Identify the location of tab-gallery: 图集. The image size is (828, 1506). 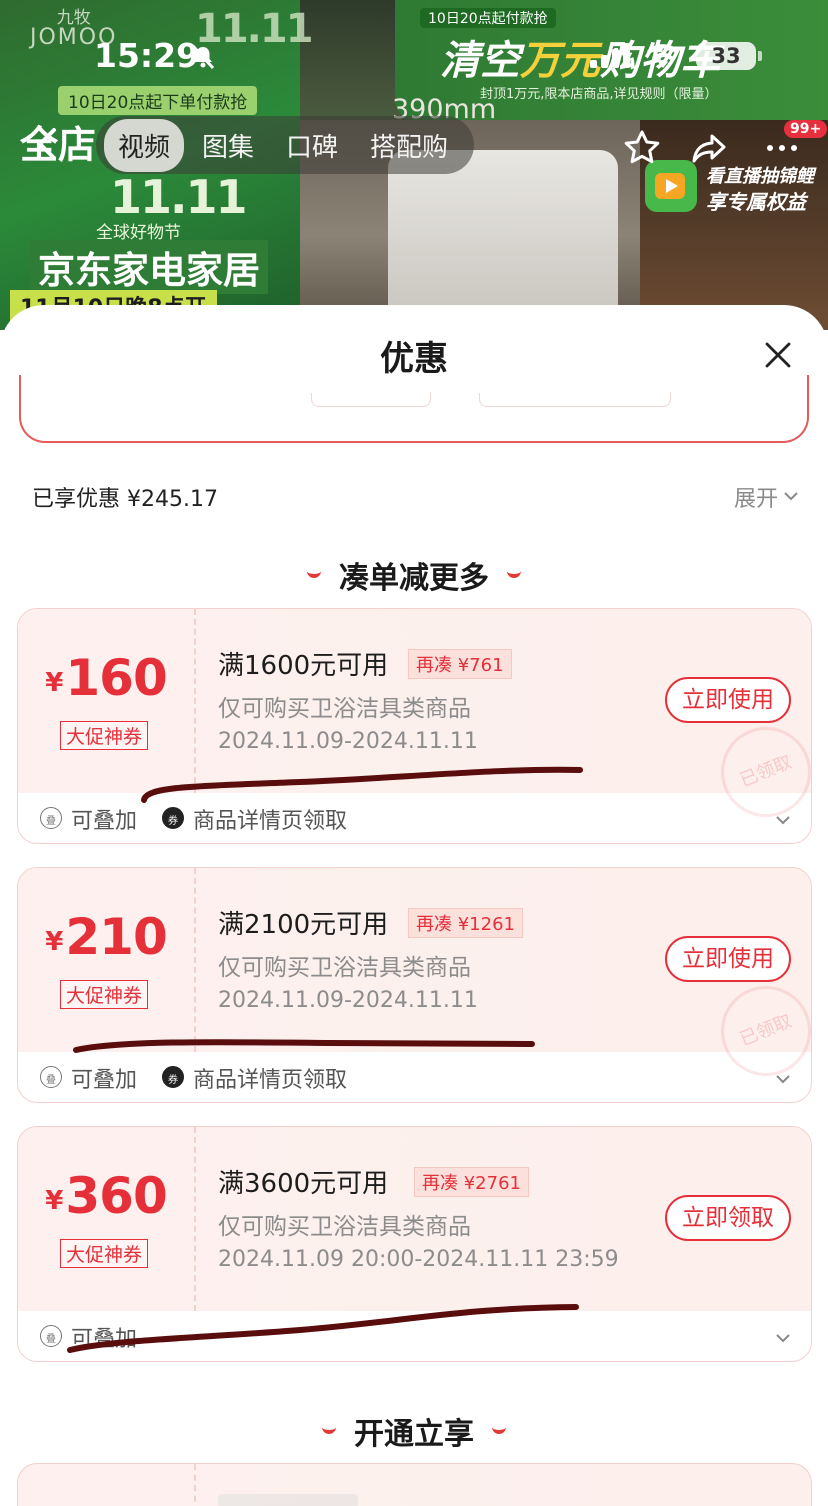
(228, 145).